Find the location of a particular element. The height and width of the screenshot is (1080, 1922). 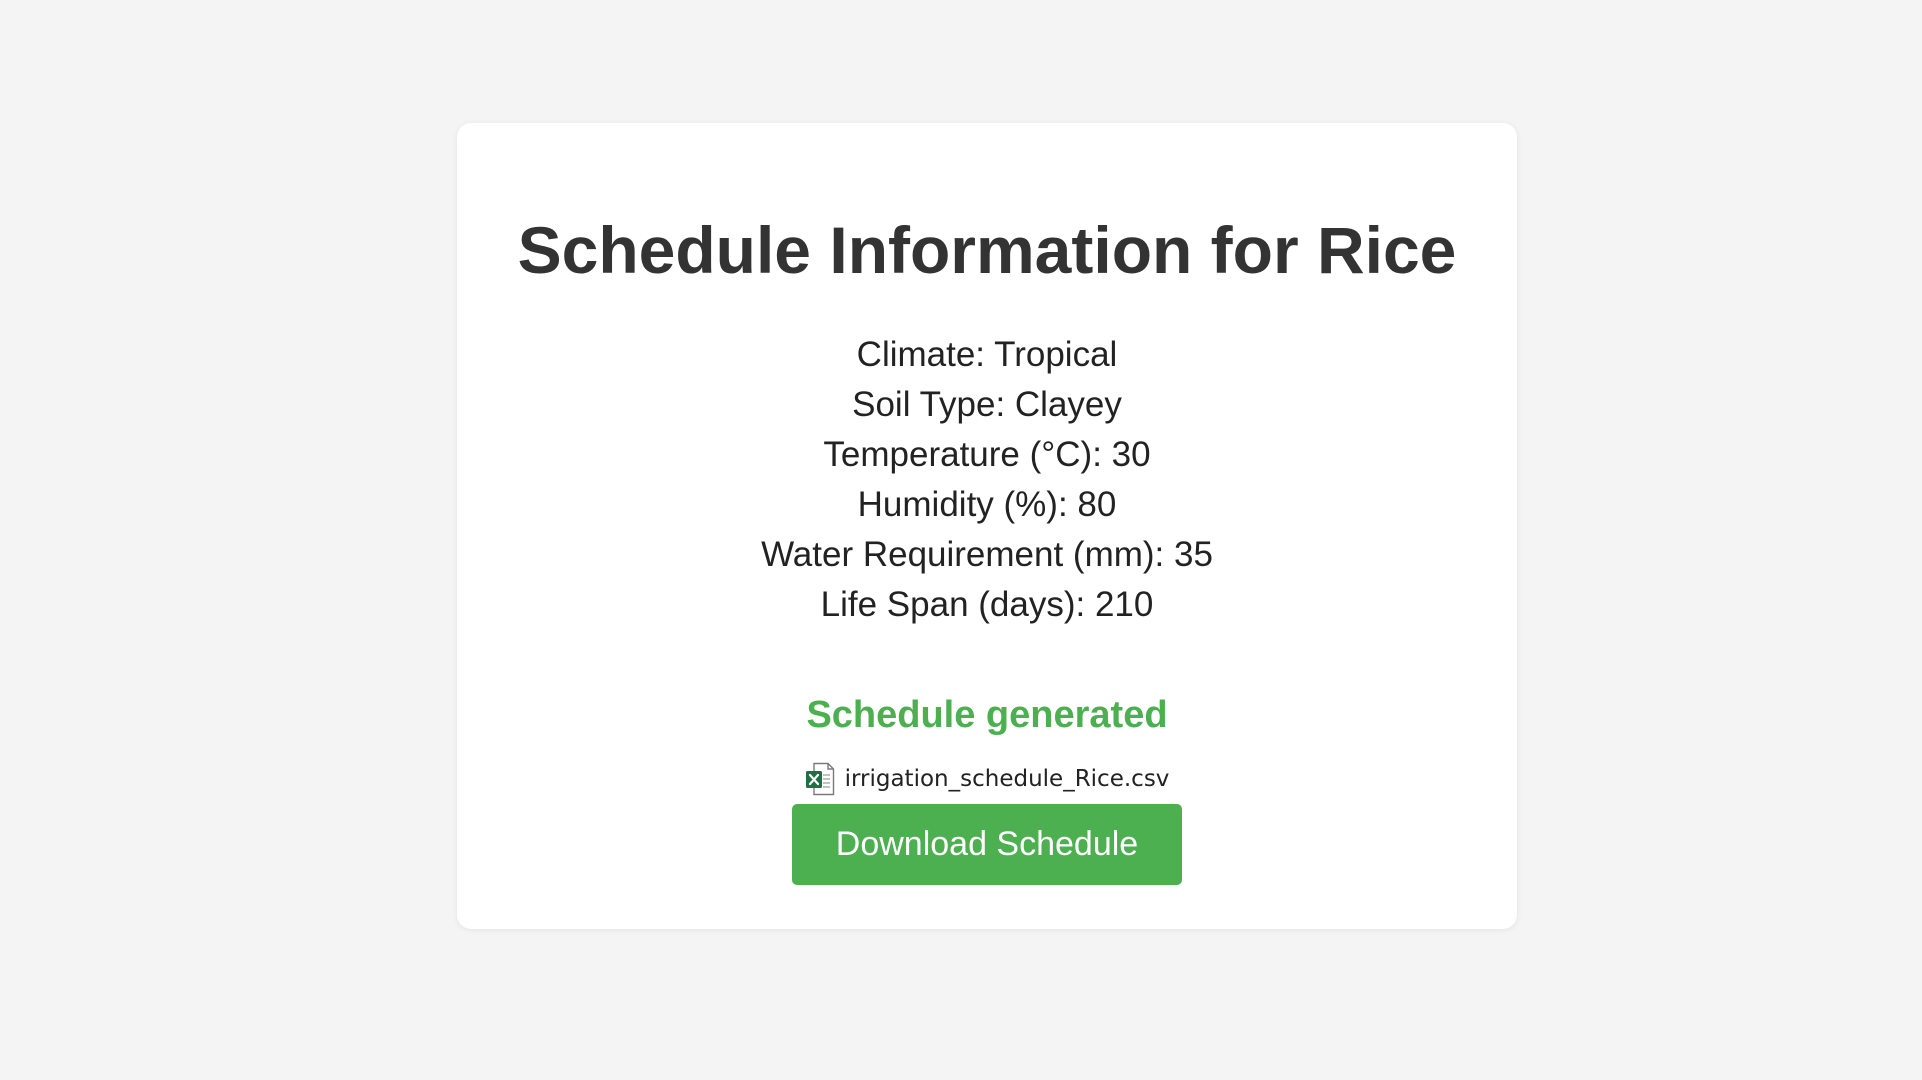

status-message: Schedule generated is located at coordinates (987, 715).